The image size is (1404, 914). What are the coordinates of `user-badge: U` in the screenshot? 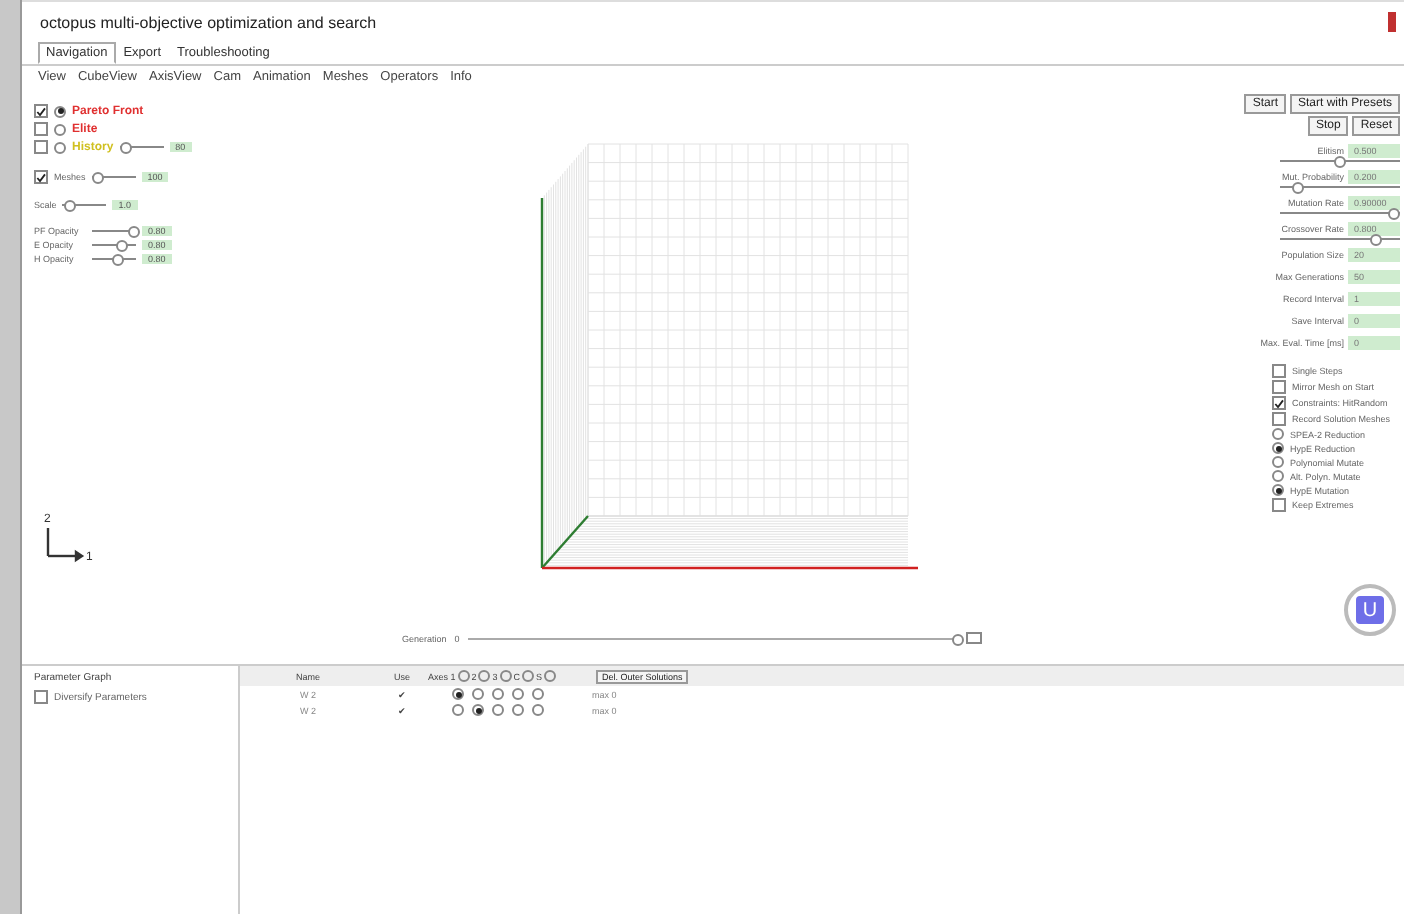 It's located at (1370, 610).